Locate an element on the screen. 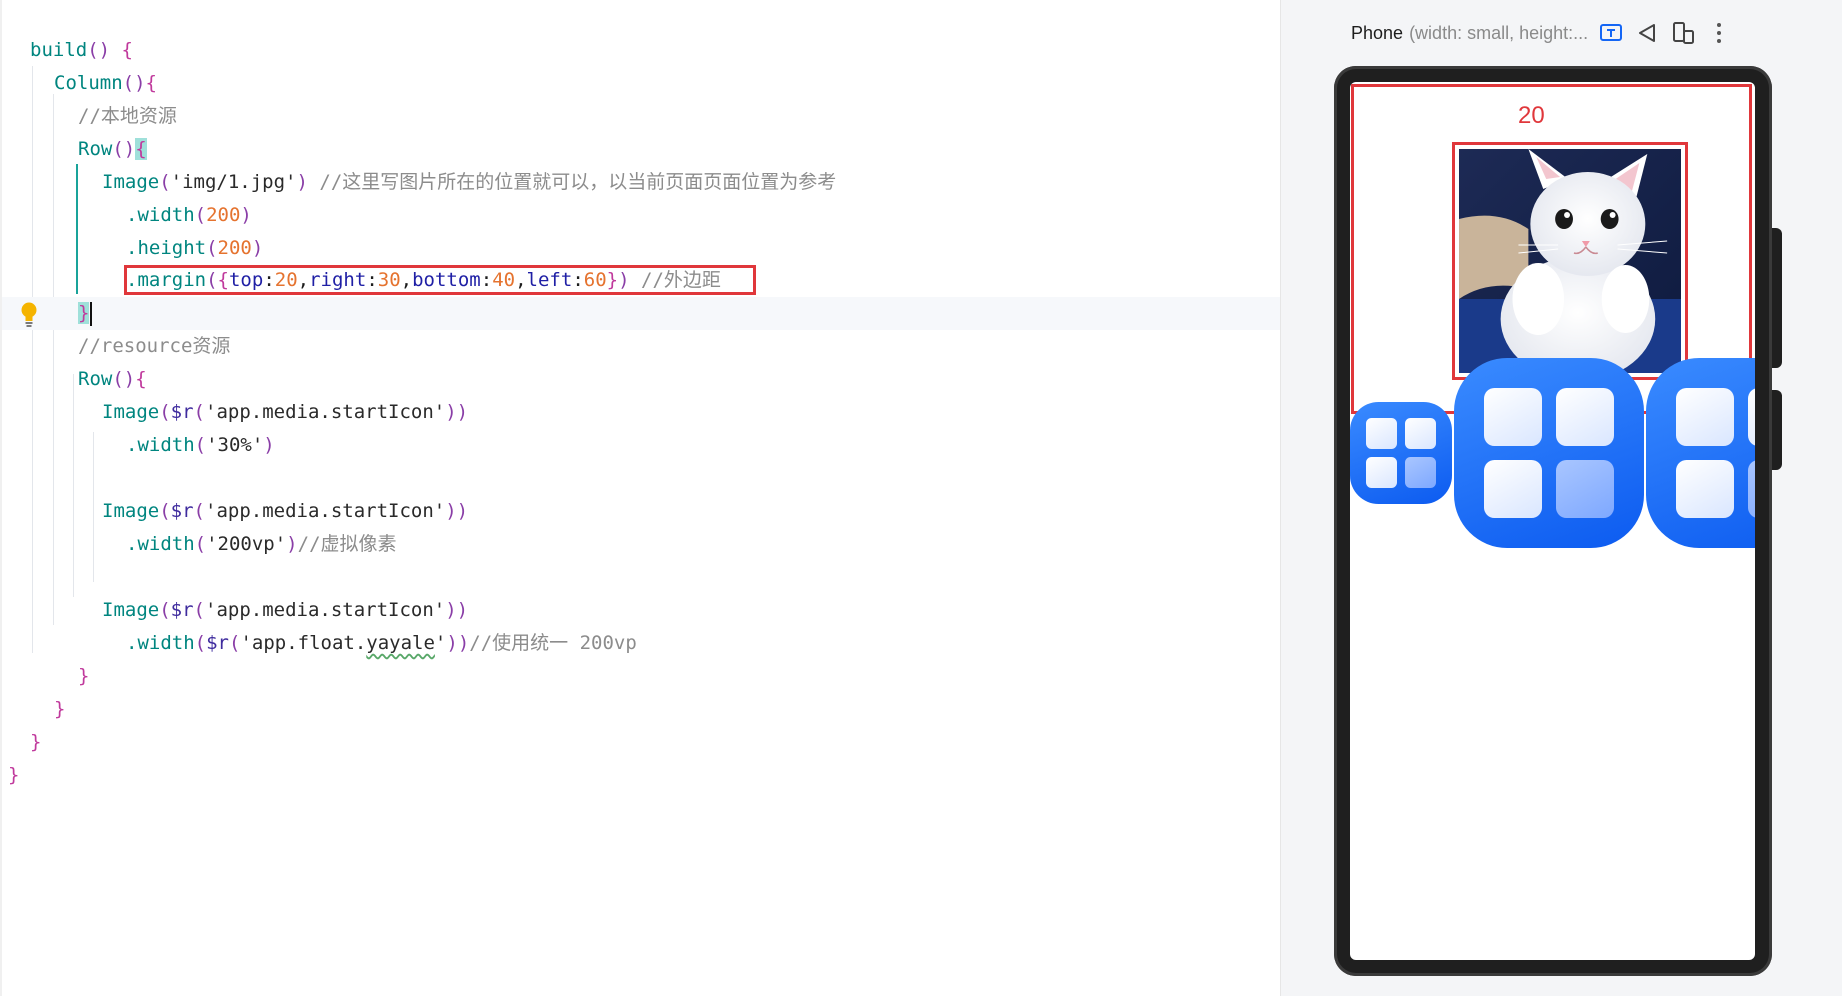  prop-right: right is located at coordinates (338, 280).